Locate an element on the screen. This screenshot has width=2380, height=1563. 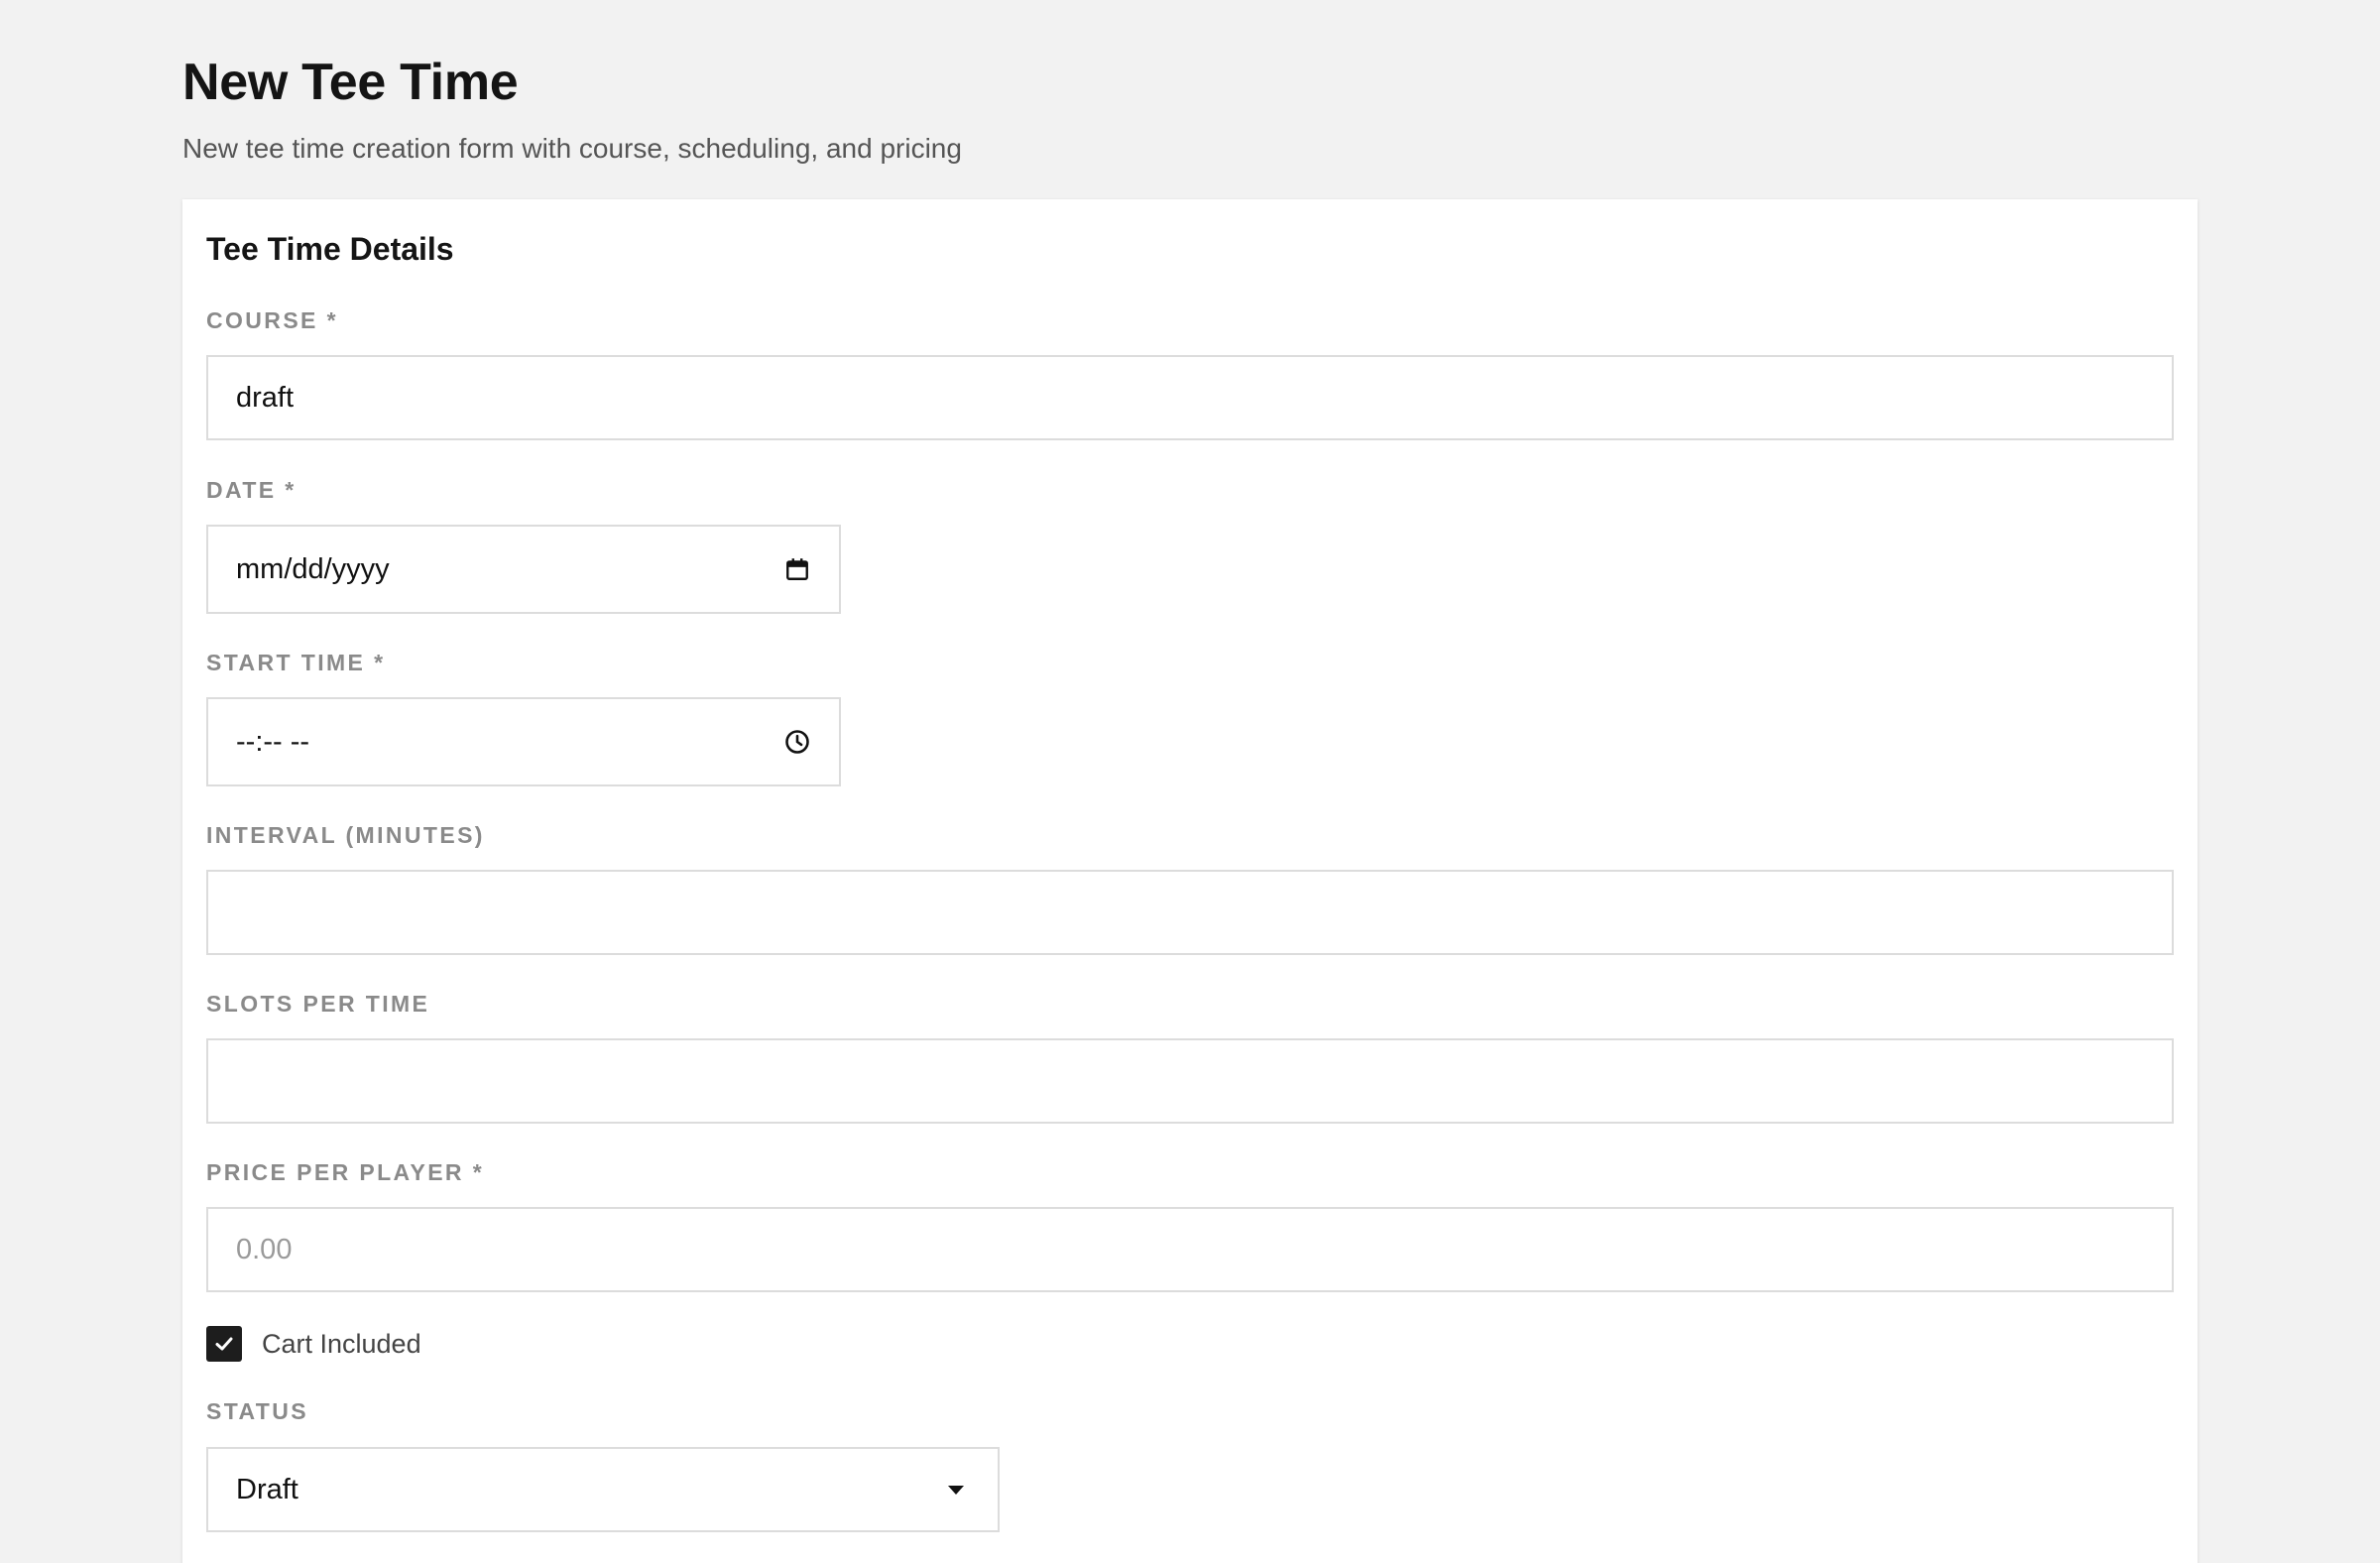
slots-per-time-label: SLOTS PER TIME is located at coordinates (318, 1004).